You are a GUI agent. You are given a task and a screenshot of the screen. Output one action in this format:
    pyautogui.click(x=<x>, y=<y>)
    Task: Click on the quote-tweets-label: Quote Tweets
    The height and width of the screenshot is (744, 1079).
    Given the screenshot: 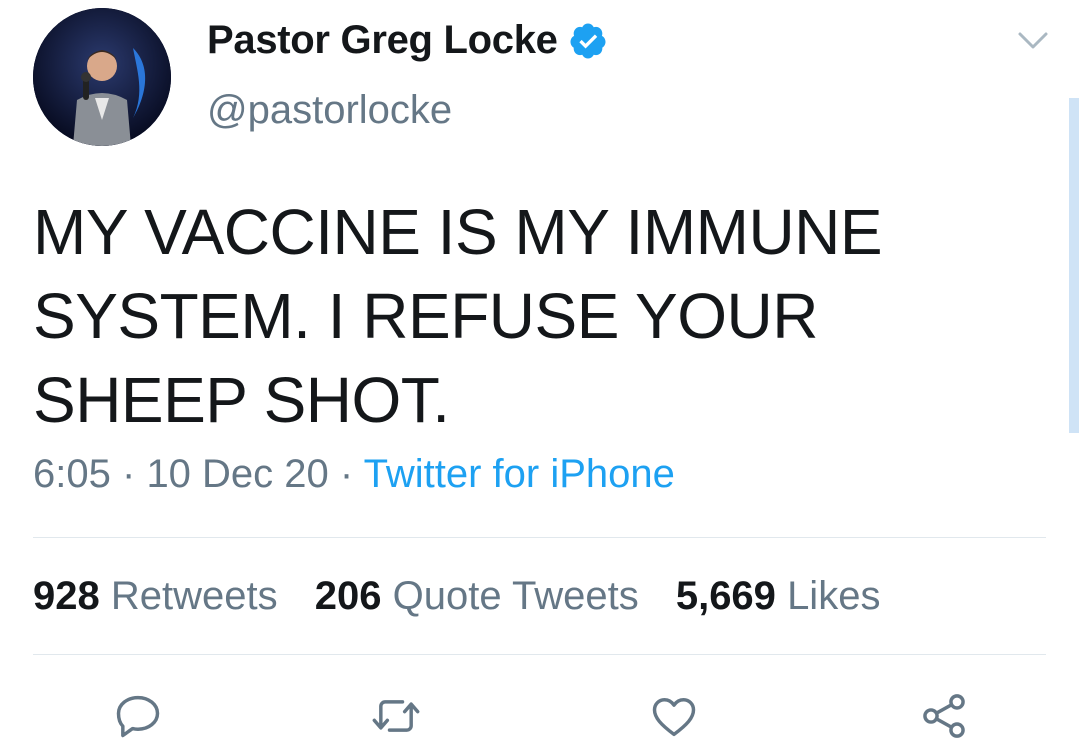 What is the action you would take?
    pyautogui.click(x=515, y=596)
    